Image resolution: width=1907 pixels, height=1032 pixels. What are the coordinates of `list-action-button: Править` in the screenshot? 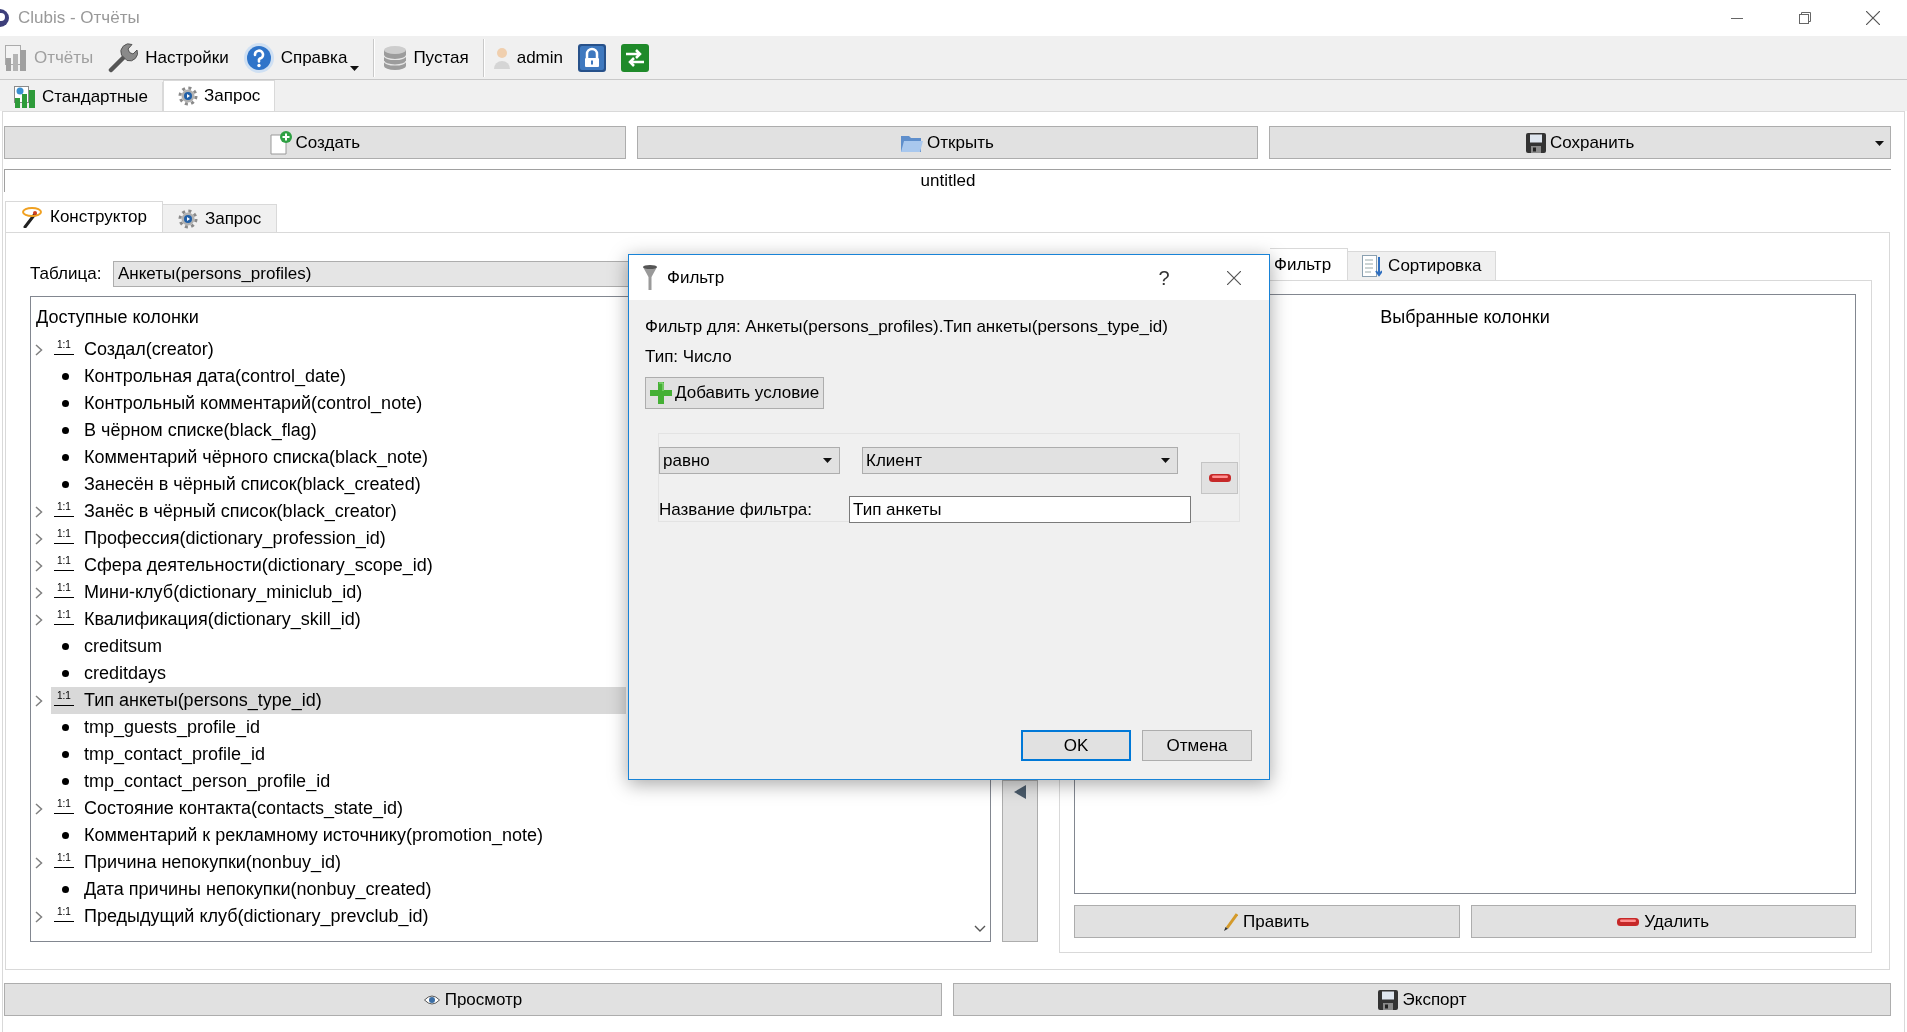 It's located at (1267, 921).